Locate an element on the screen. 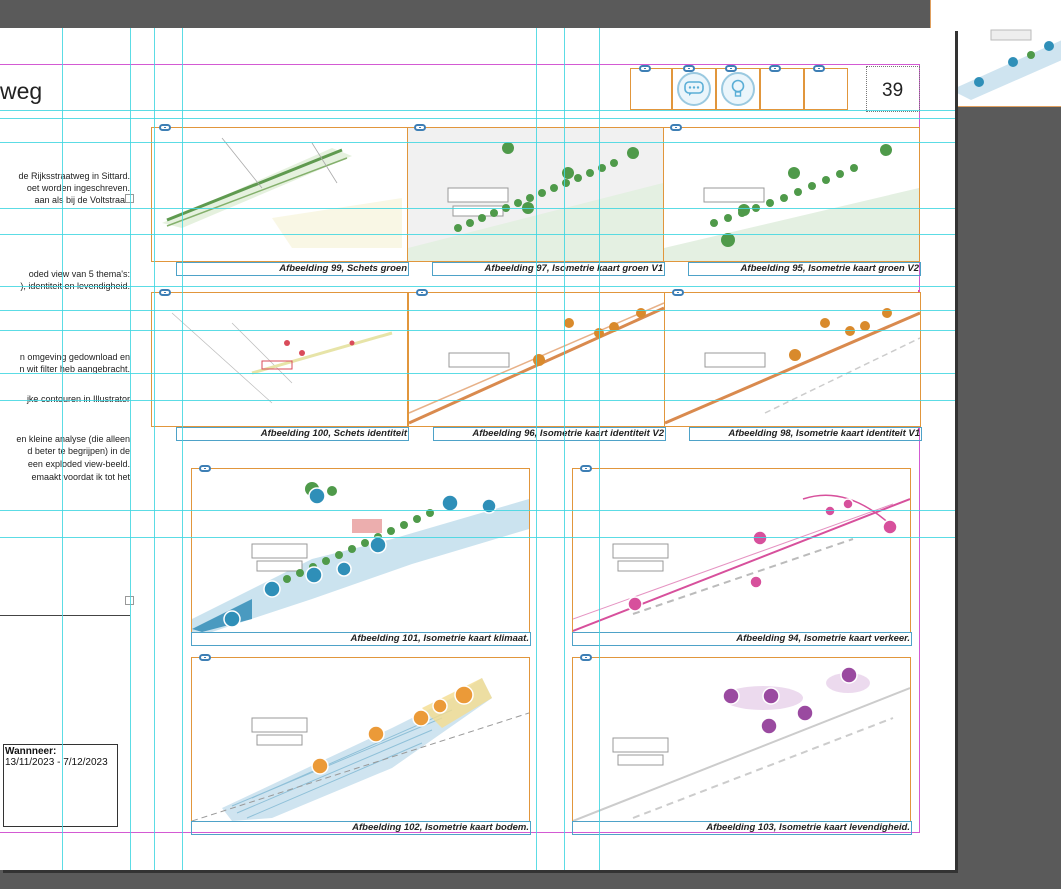 Image resolution: width=1061 pixels, height=889 pixels. image-frame-verkeer is located at coordinates (741, 550).